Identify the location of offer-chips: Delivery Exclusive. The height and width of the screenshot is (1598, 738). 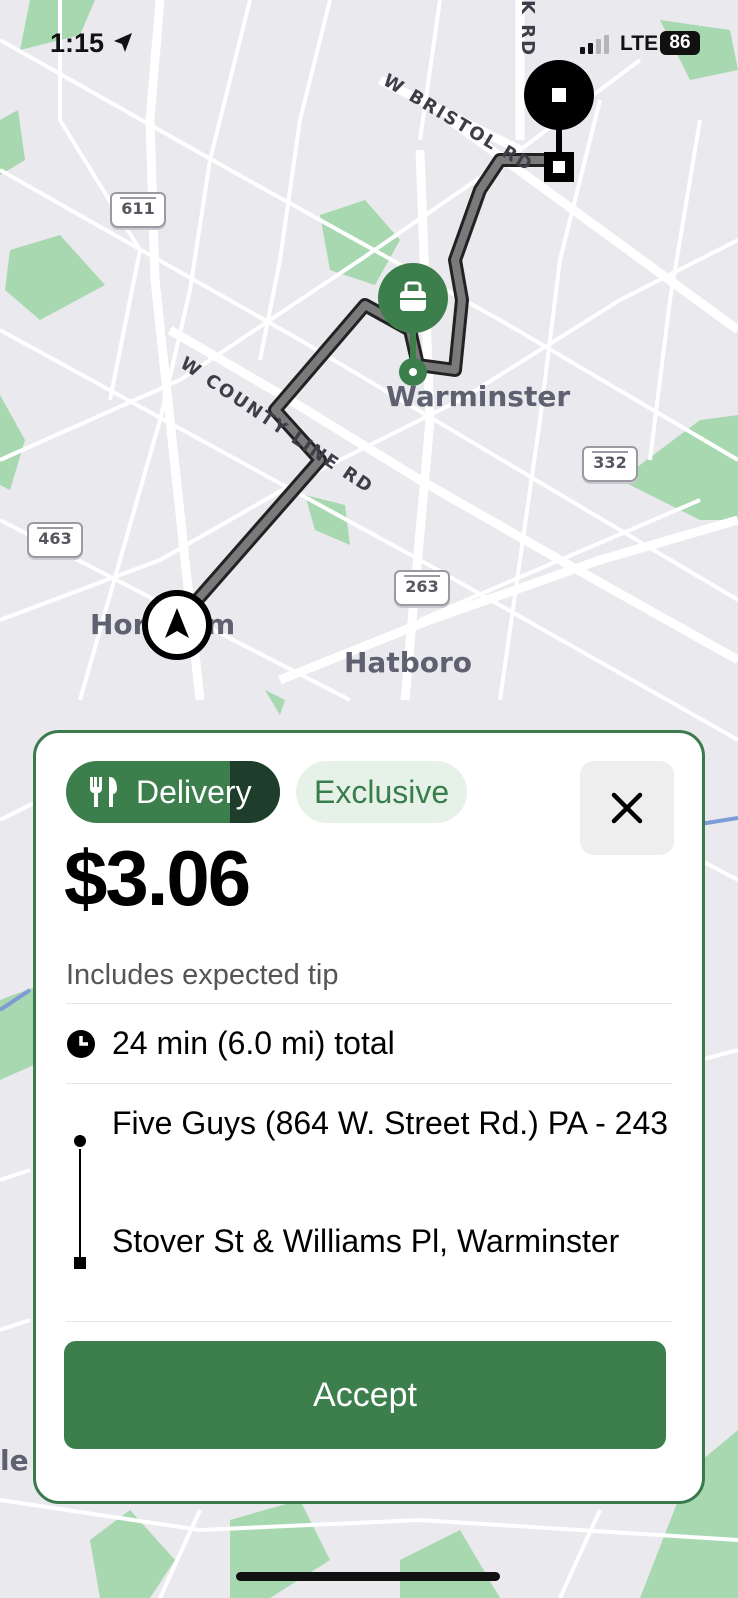
(267, 792).